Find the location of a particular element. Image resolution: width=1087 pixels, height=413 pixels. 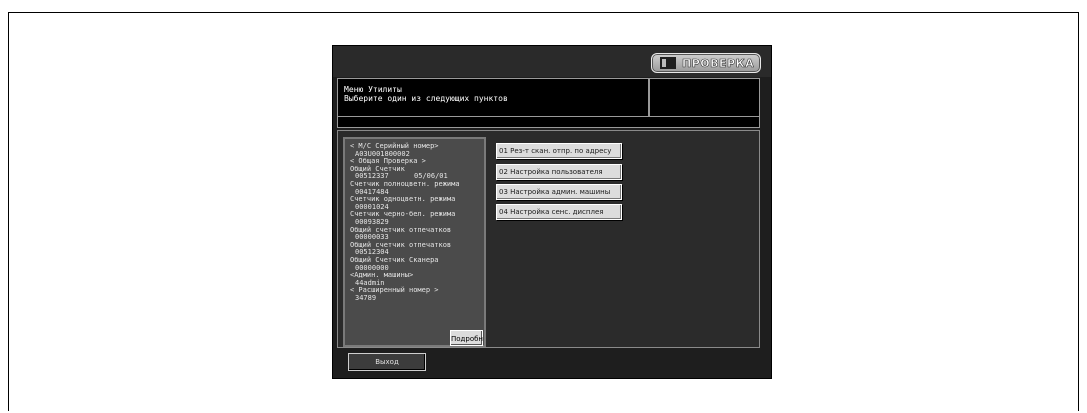

exit-button: Выход is located at coordinates (387, 362).